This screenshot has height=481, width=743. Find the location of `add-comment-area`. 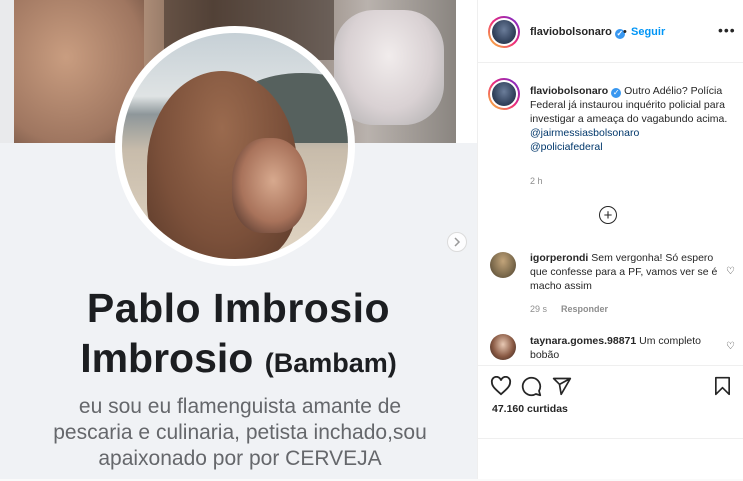

add-comment-area is located at coordinates (610, 459).